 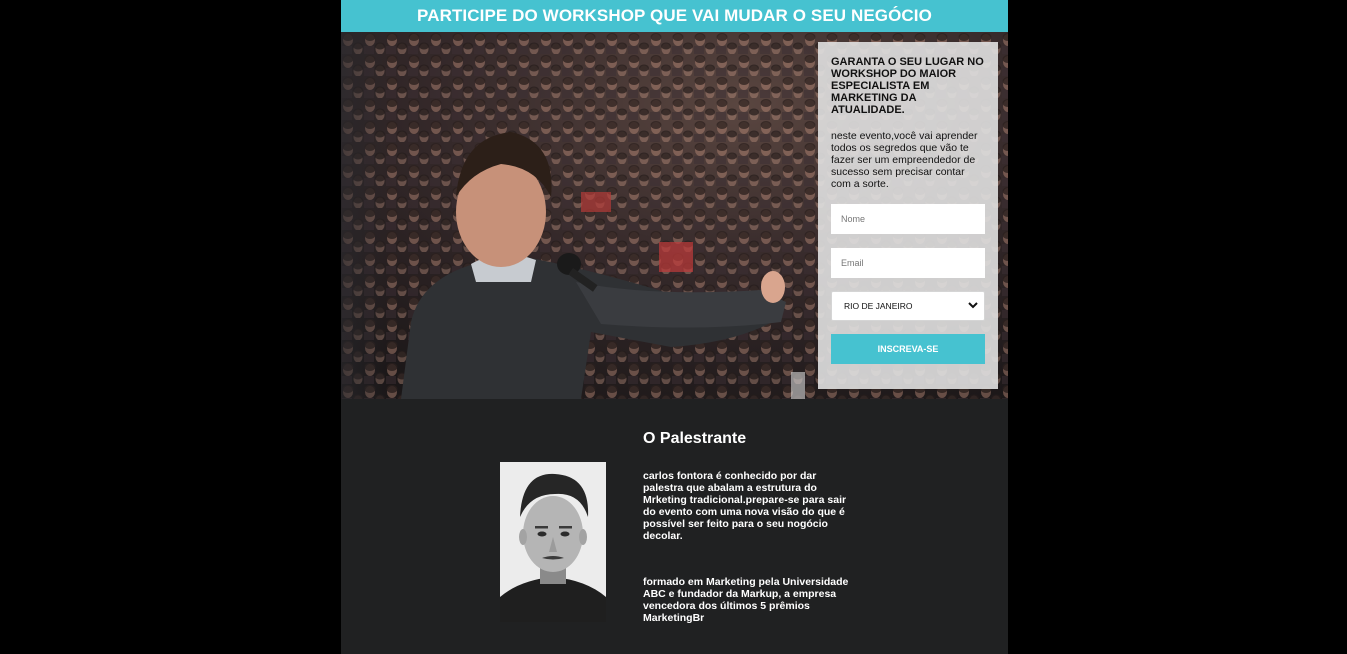 I want to click on city-select: RIO DE JANEIRO, so click(x=908, y=306).